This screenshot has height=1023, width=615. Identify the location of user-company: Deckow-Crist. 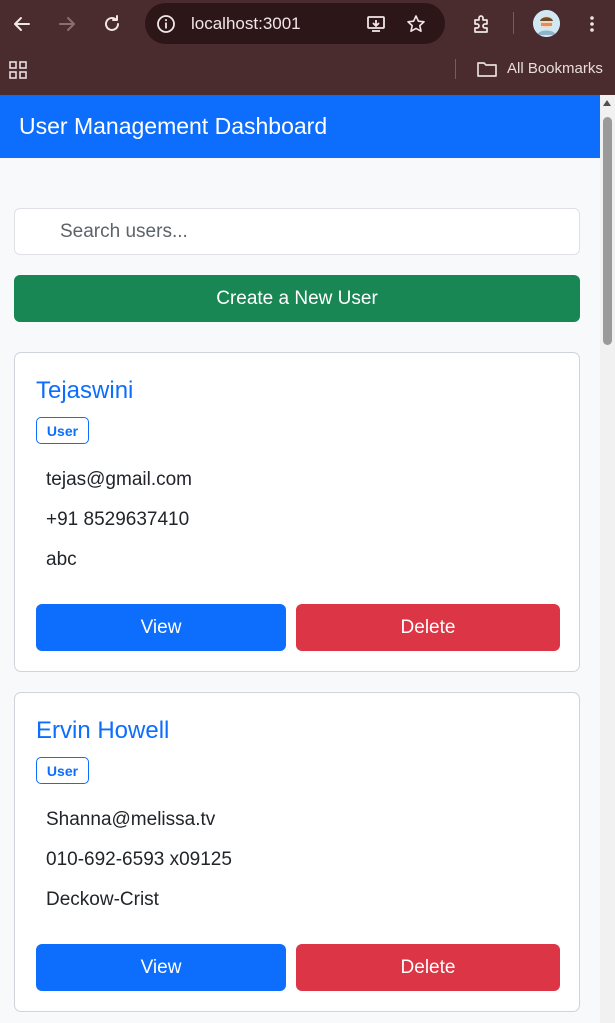
(102, 899).